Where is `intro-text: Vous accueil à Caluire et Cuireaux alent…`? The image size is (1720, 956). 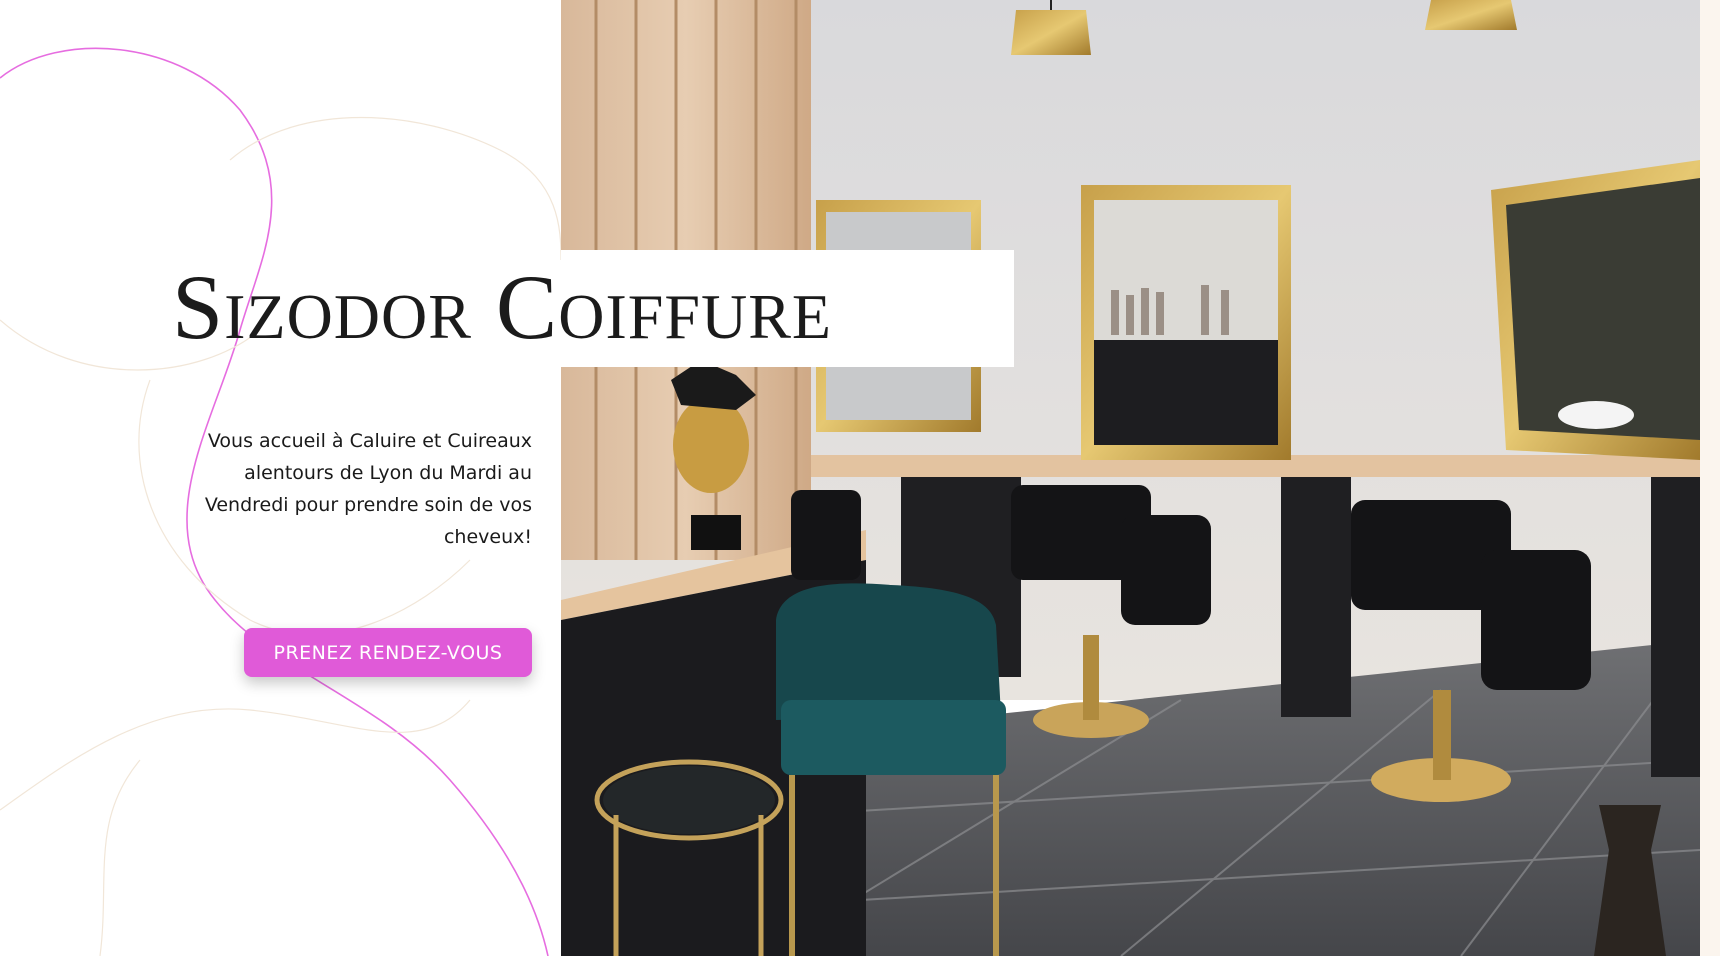
intro-text: Vous accueil à Caluire et Cuireaux alent… is located at coordinates (368, 489).